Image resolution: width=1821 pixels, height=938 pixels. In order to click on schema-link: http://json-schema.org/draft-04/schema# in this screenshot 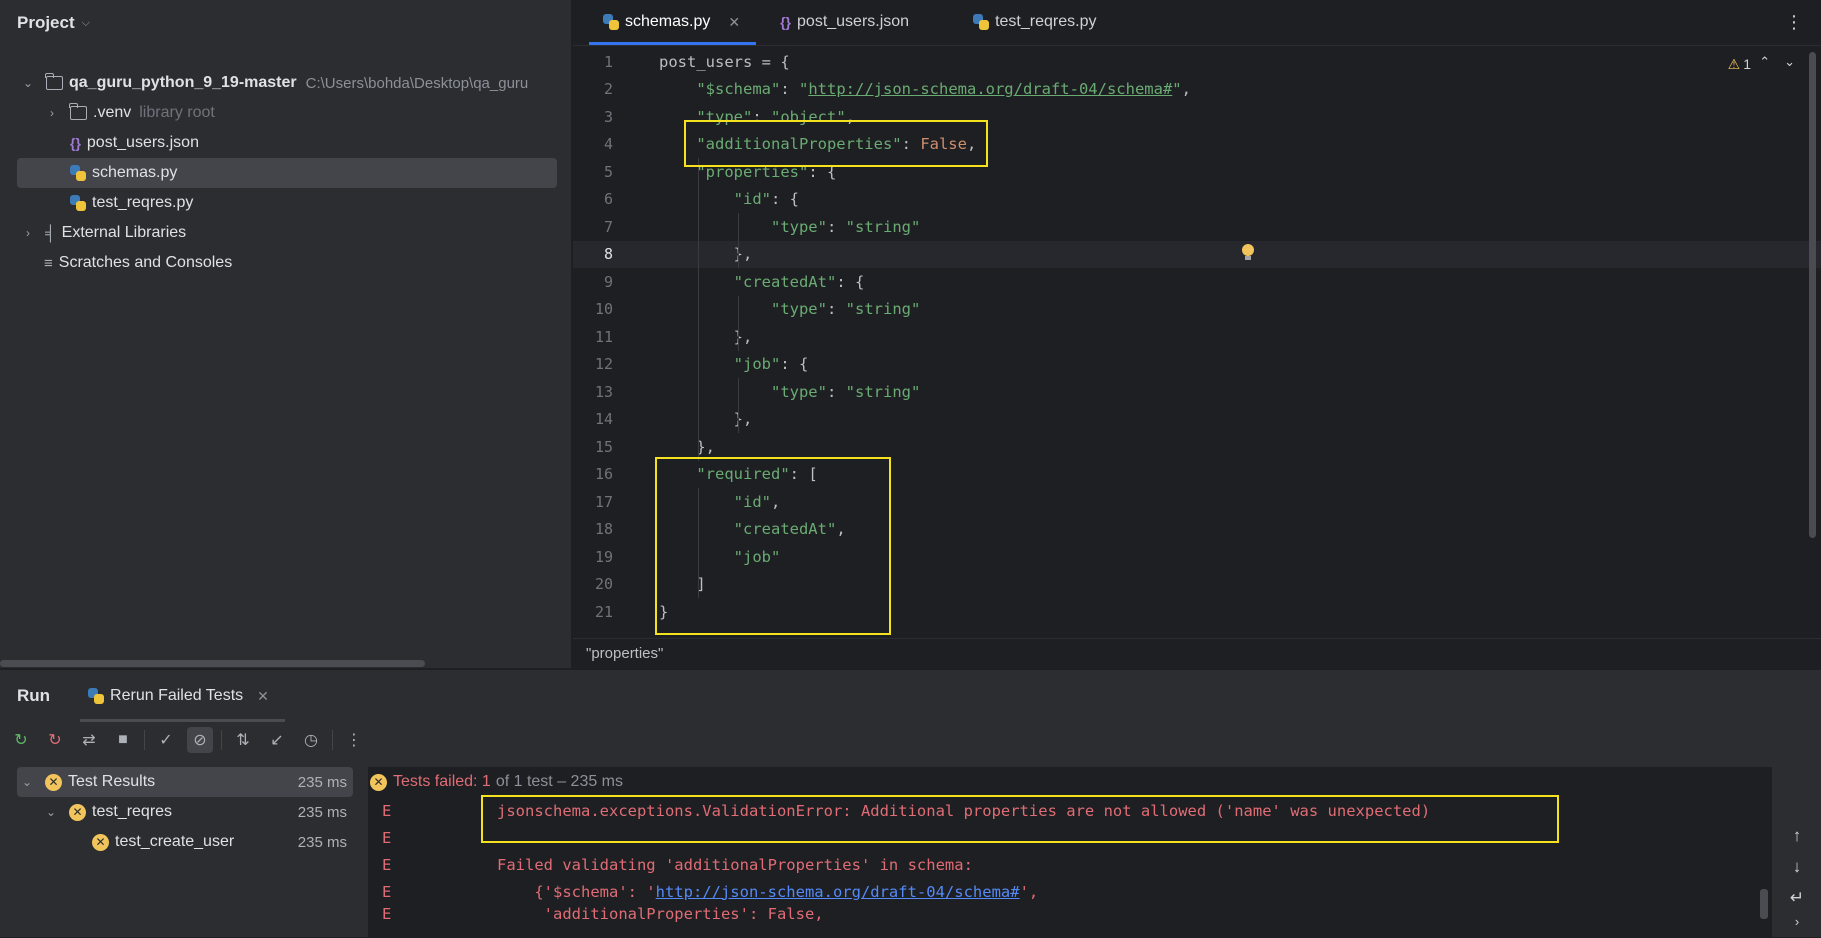, I will do `click(838, 892)`.